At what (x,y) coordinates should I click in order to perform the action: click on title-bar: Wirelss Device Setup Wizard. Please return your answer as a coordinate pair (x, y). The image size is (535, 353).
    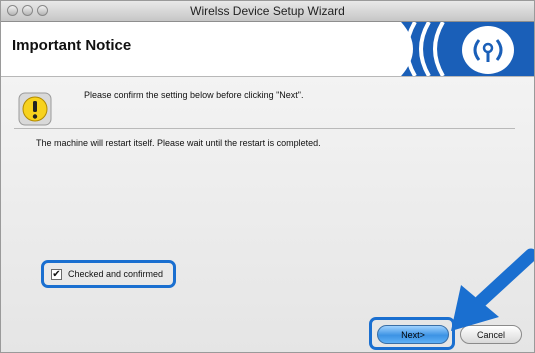
    Looking at the image, I should click on (267, 11).